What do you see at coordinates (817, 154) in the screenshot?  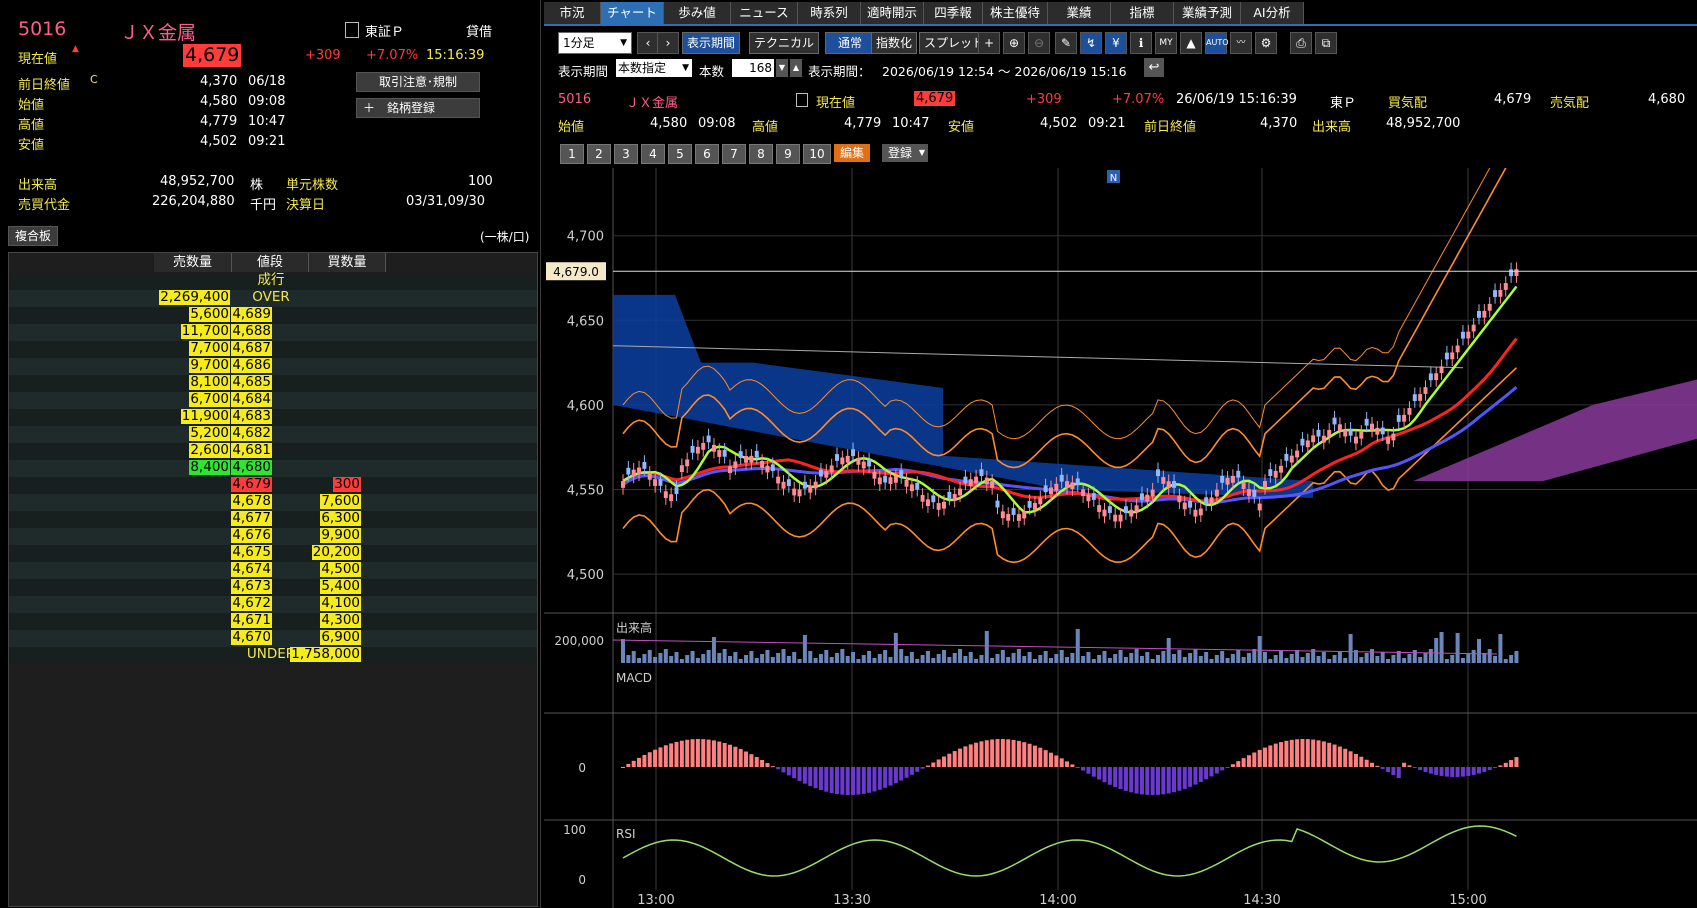 I see `preset-button-10: 10` at bounding box center [817, 154].